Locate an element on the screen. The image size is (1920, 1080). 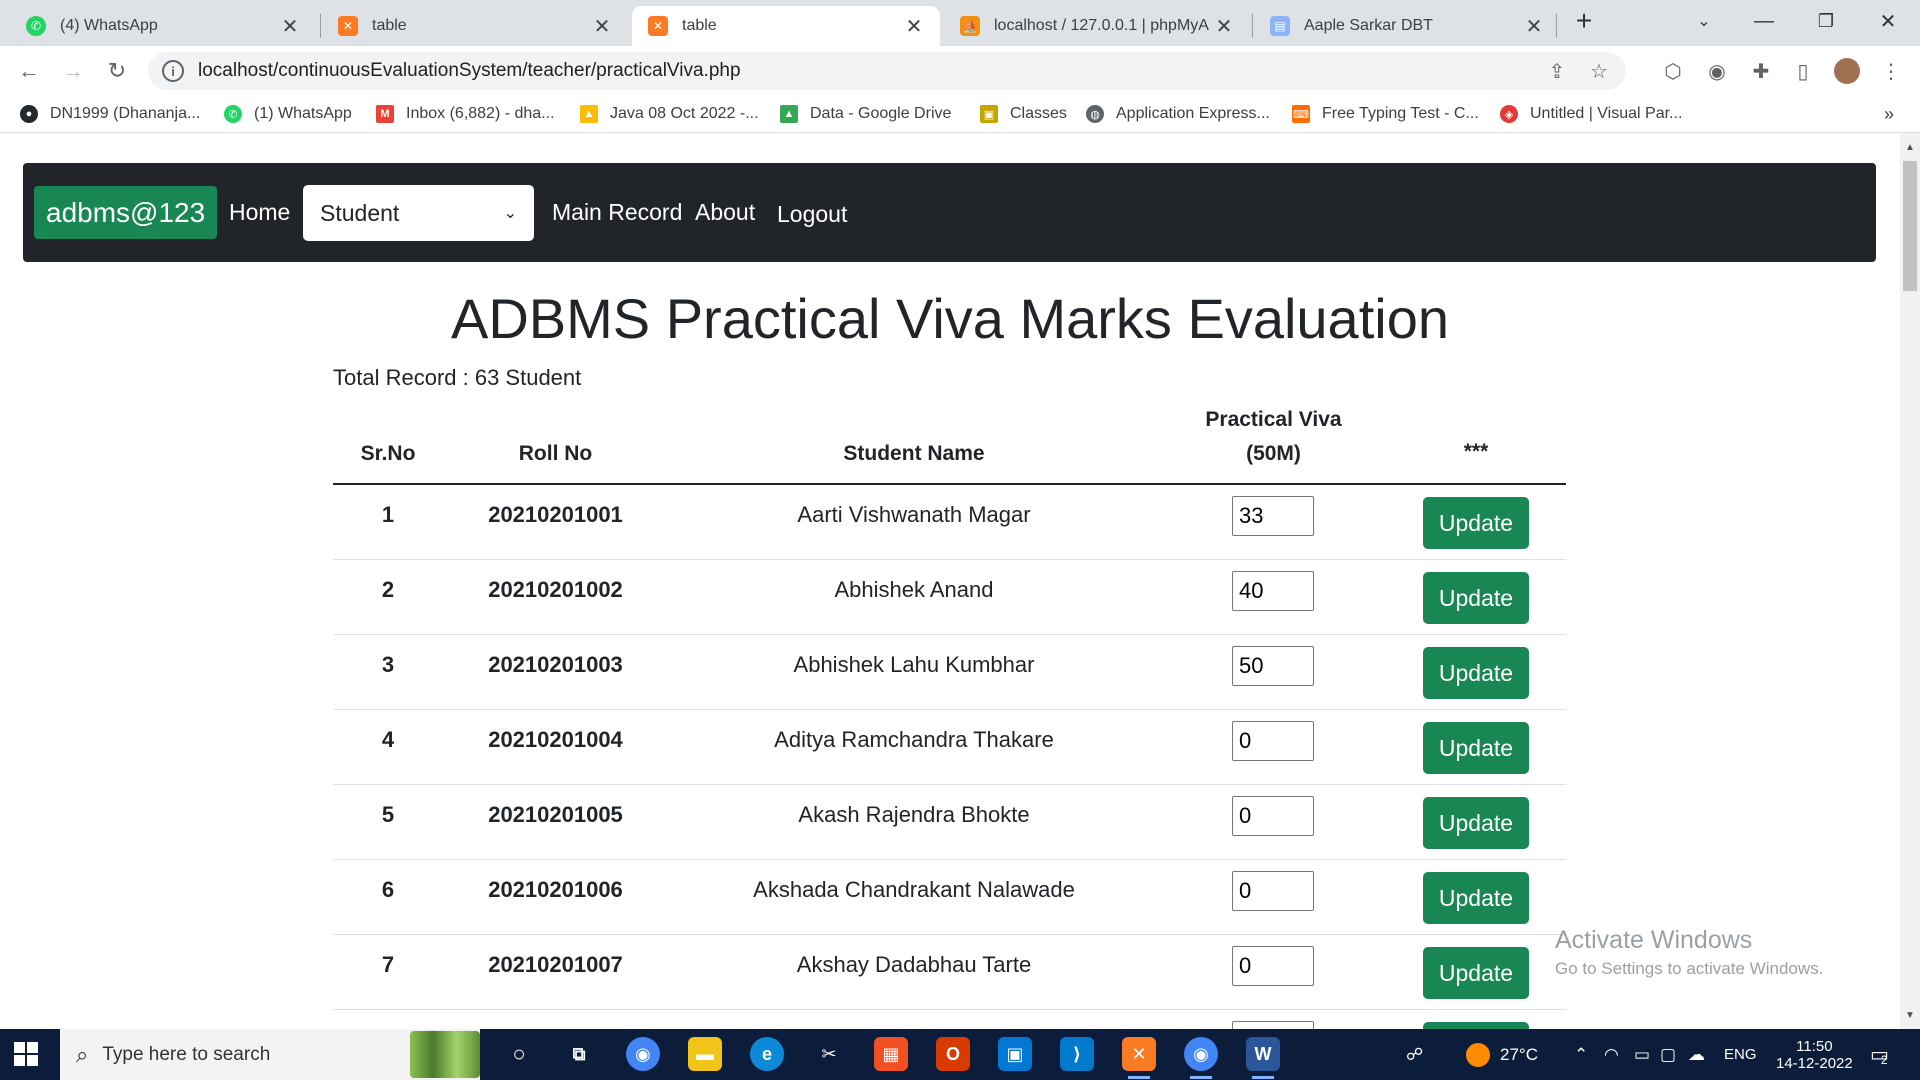
weather-widget: 27°C is located at coordinates (1502, 1054).